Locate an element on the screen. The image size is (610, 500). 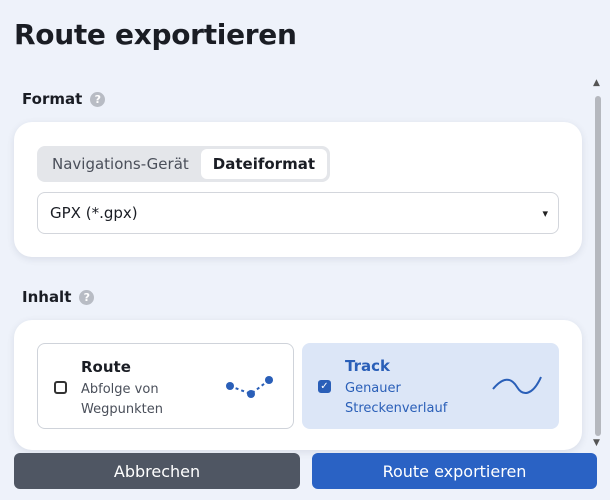
cancel-button: Abbrechen is located at coordinates (157, 471).